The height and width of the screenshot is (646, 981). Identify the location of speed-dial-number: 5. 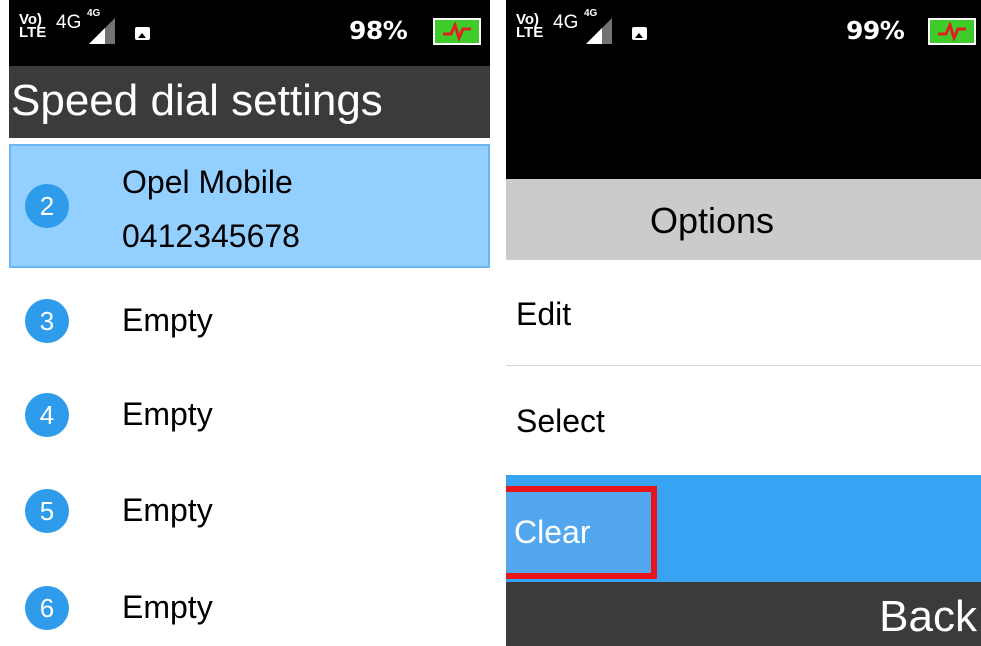
(47, 511).